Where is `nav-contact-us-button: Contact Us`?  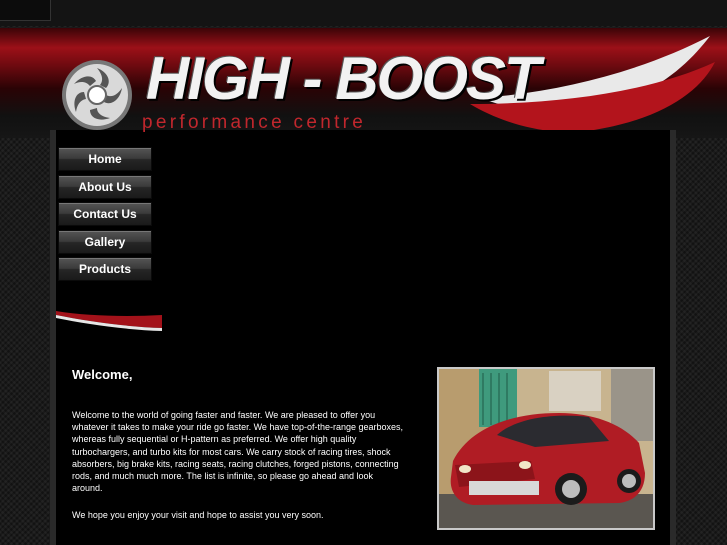 nav-contact-us-button: Contact Us is located at coordinates (105, 214).